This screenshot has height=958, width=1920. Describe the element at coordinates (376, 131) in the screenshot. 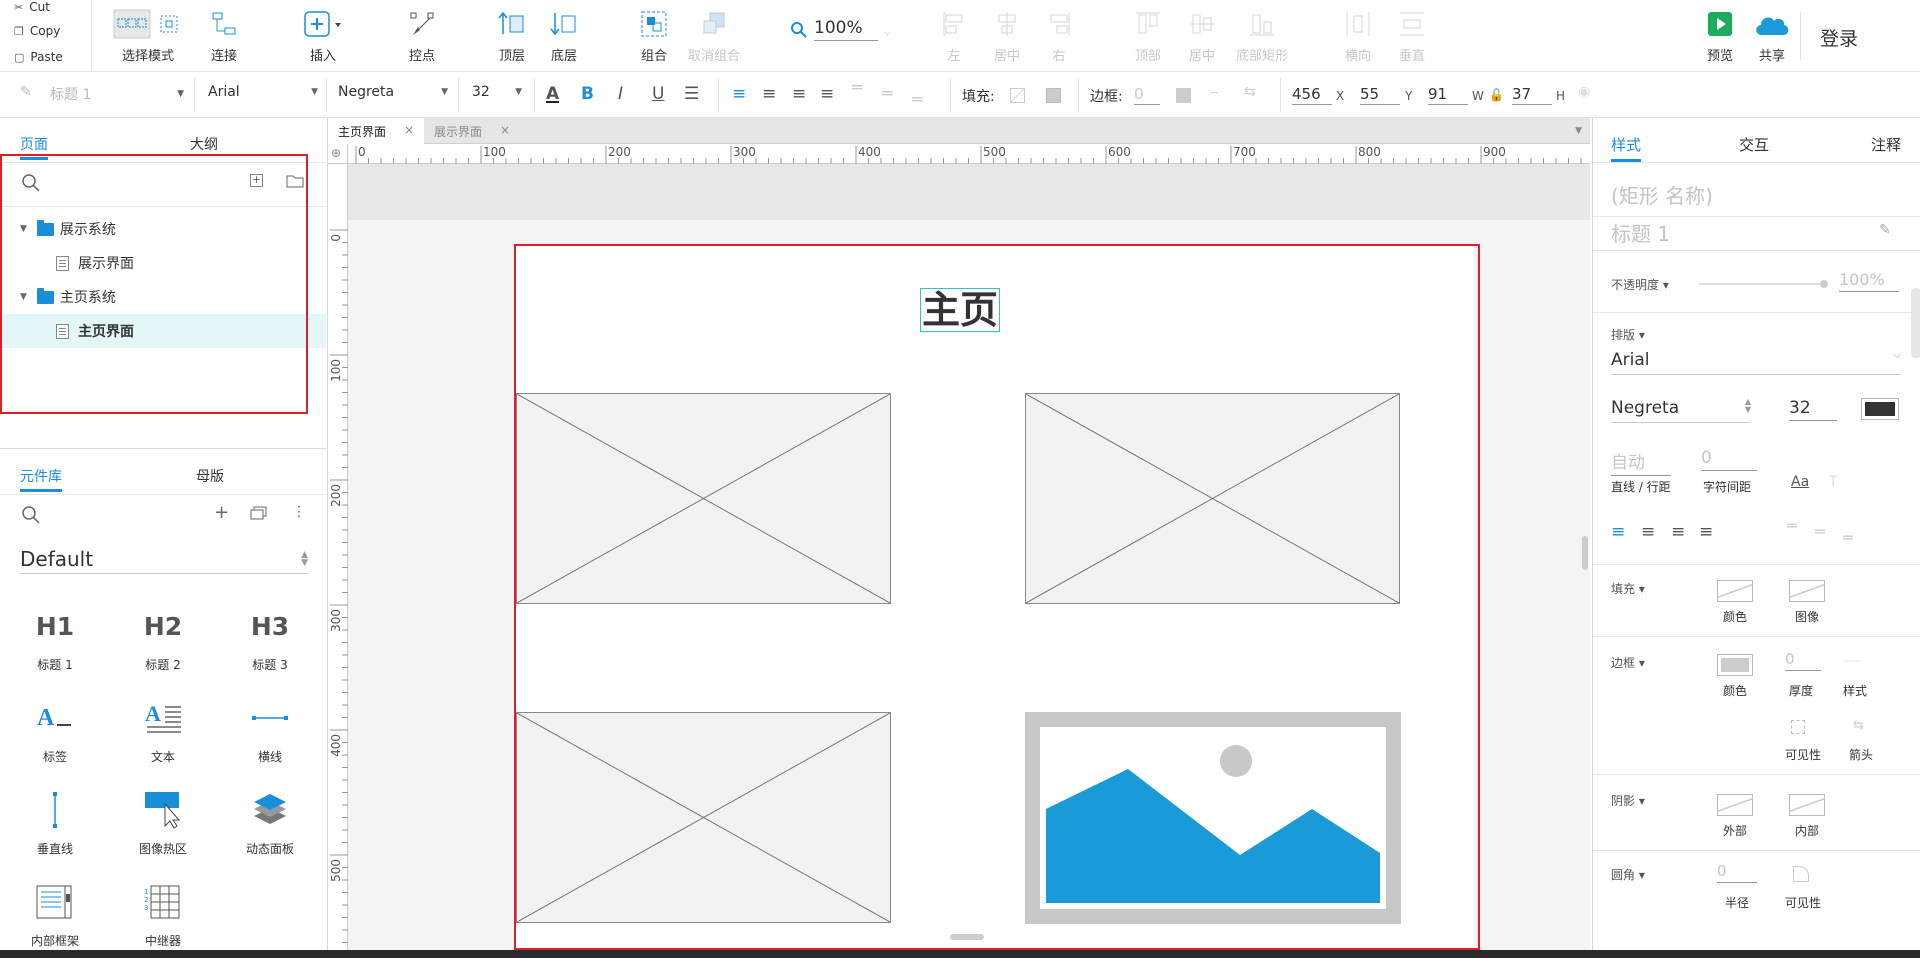

I see `tab-home-page: 主页界面 ×` at that location.